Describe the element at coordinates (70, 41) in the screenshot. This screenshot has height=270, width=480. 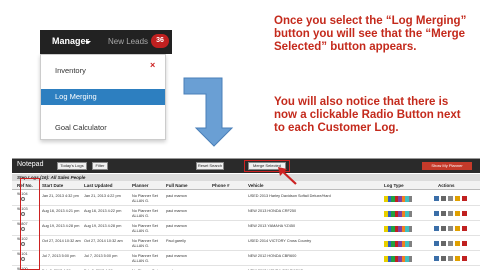
I see `manager-menu-button: Manager` at that location.